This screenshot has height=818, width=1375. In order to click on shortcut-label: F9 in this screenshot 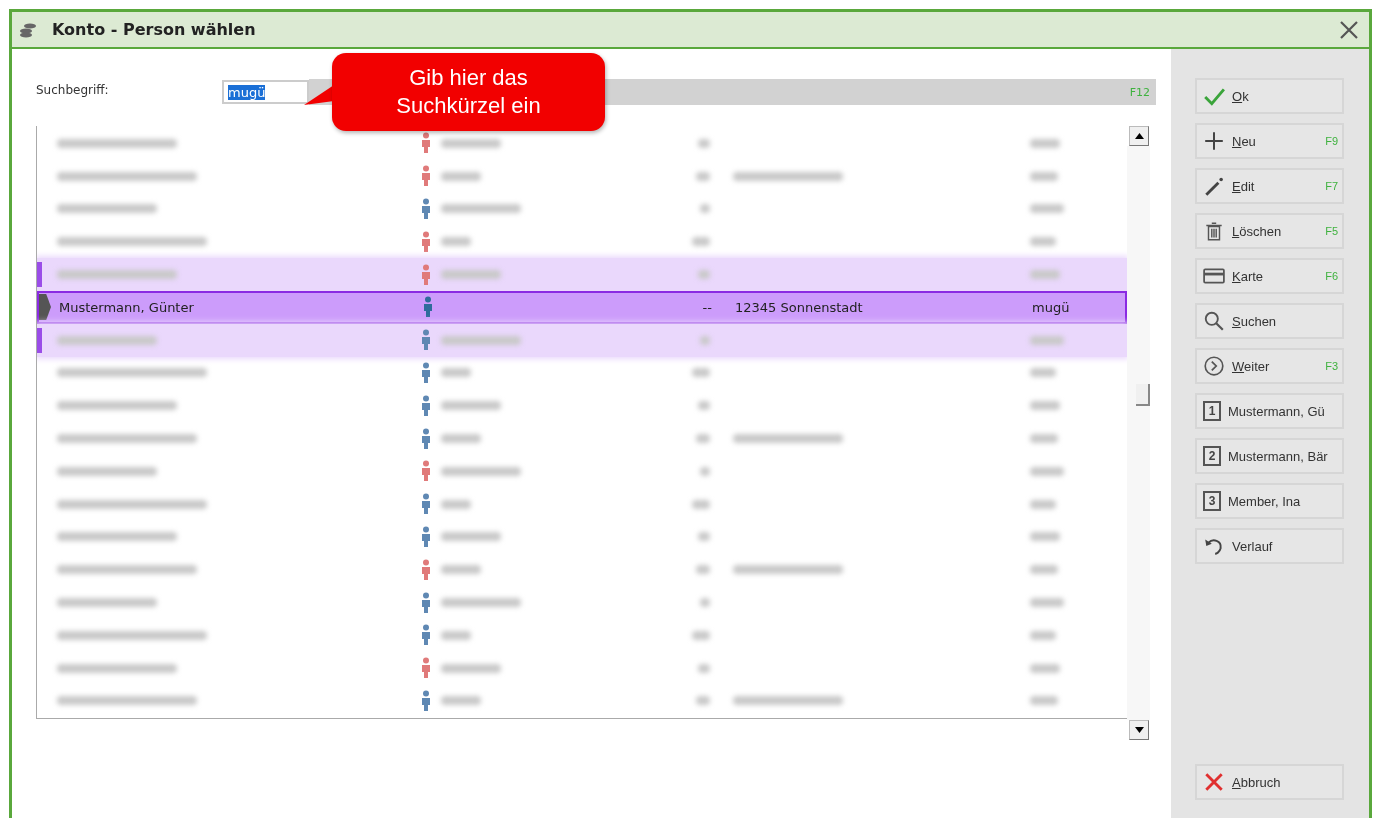, I will do `click(1331, 141)`.